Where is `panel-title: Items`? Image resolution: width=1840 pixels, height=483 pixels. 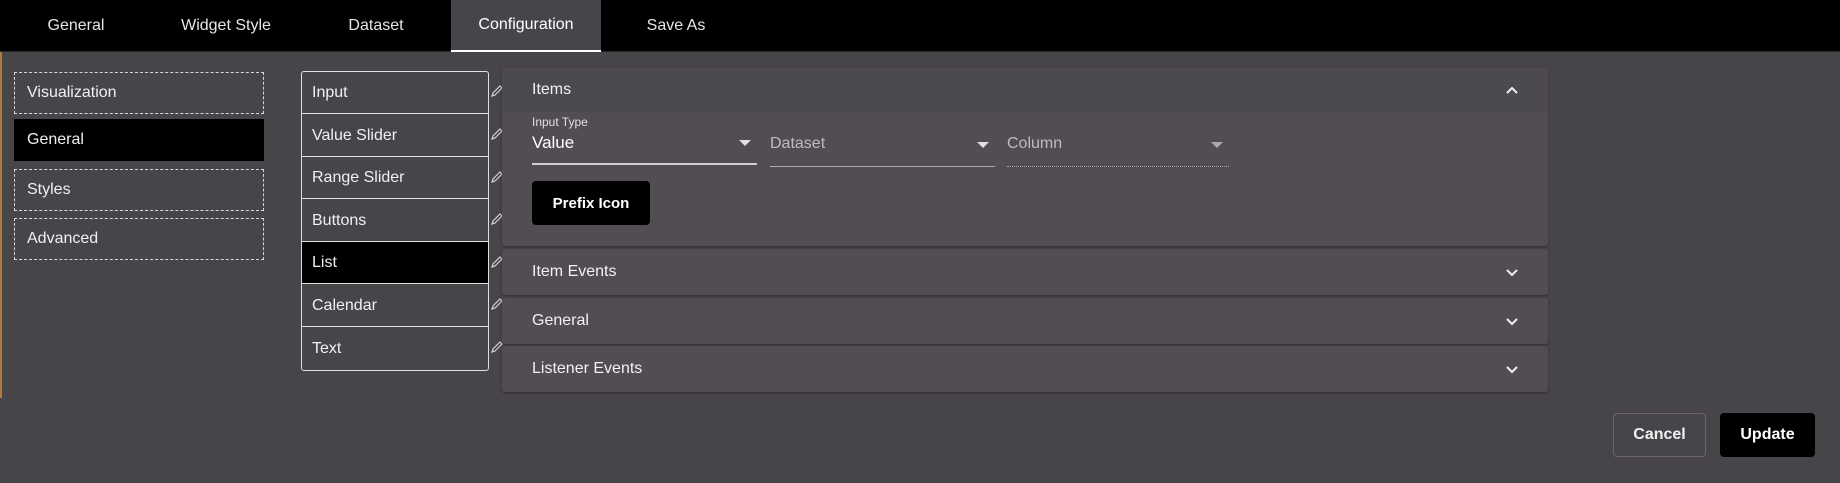 panel-title: Items is located at coordinates (552, 89).